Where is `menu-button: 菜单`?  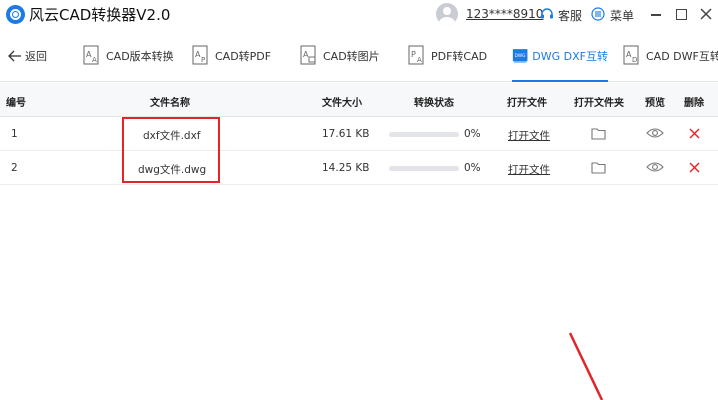
menu-button: 菜单 is located at coordinates (622, 15).